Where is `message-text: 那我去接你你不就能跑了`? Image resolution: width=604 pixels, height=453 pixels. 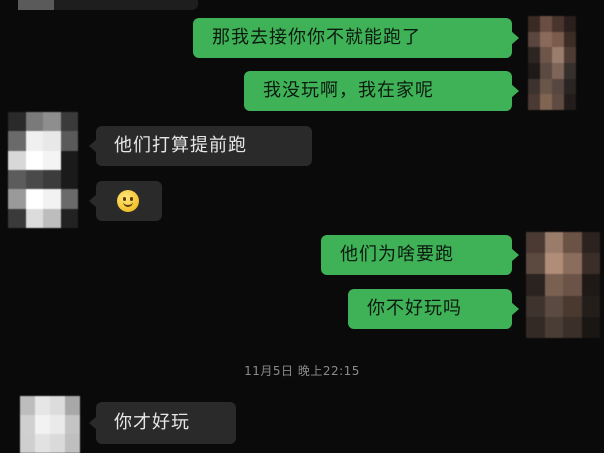
message-text: 那我去接你你不就能跑了 is located at coordinates (316, 37).